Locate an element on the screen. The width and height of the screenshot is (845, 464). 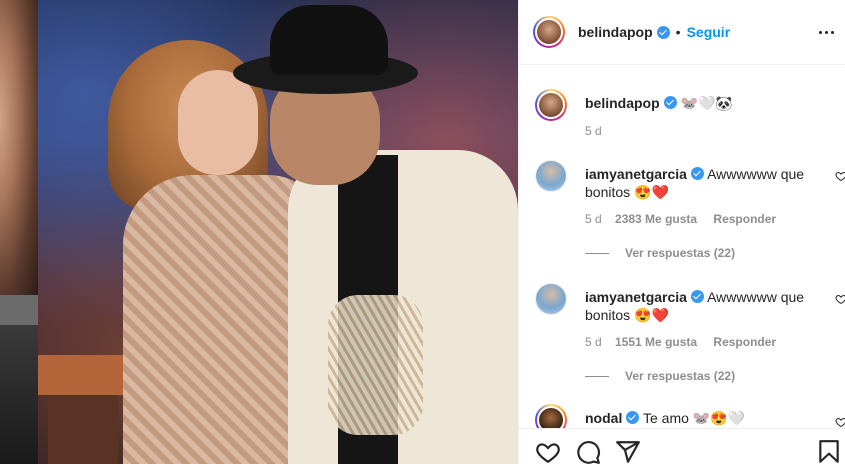
post-header: belindapop • Seguir is located at coordinates (682, 32).